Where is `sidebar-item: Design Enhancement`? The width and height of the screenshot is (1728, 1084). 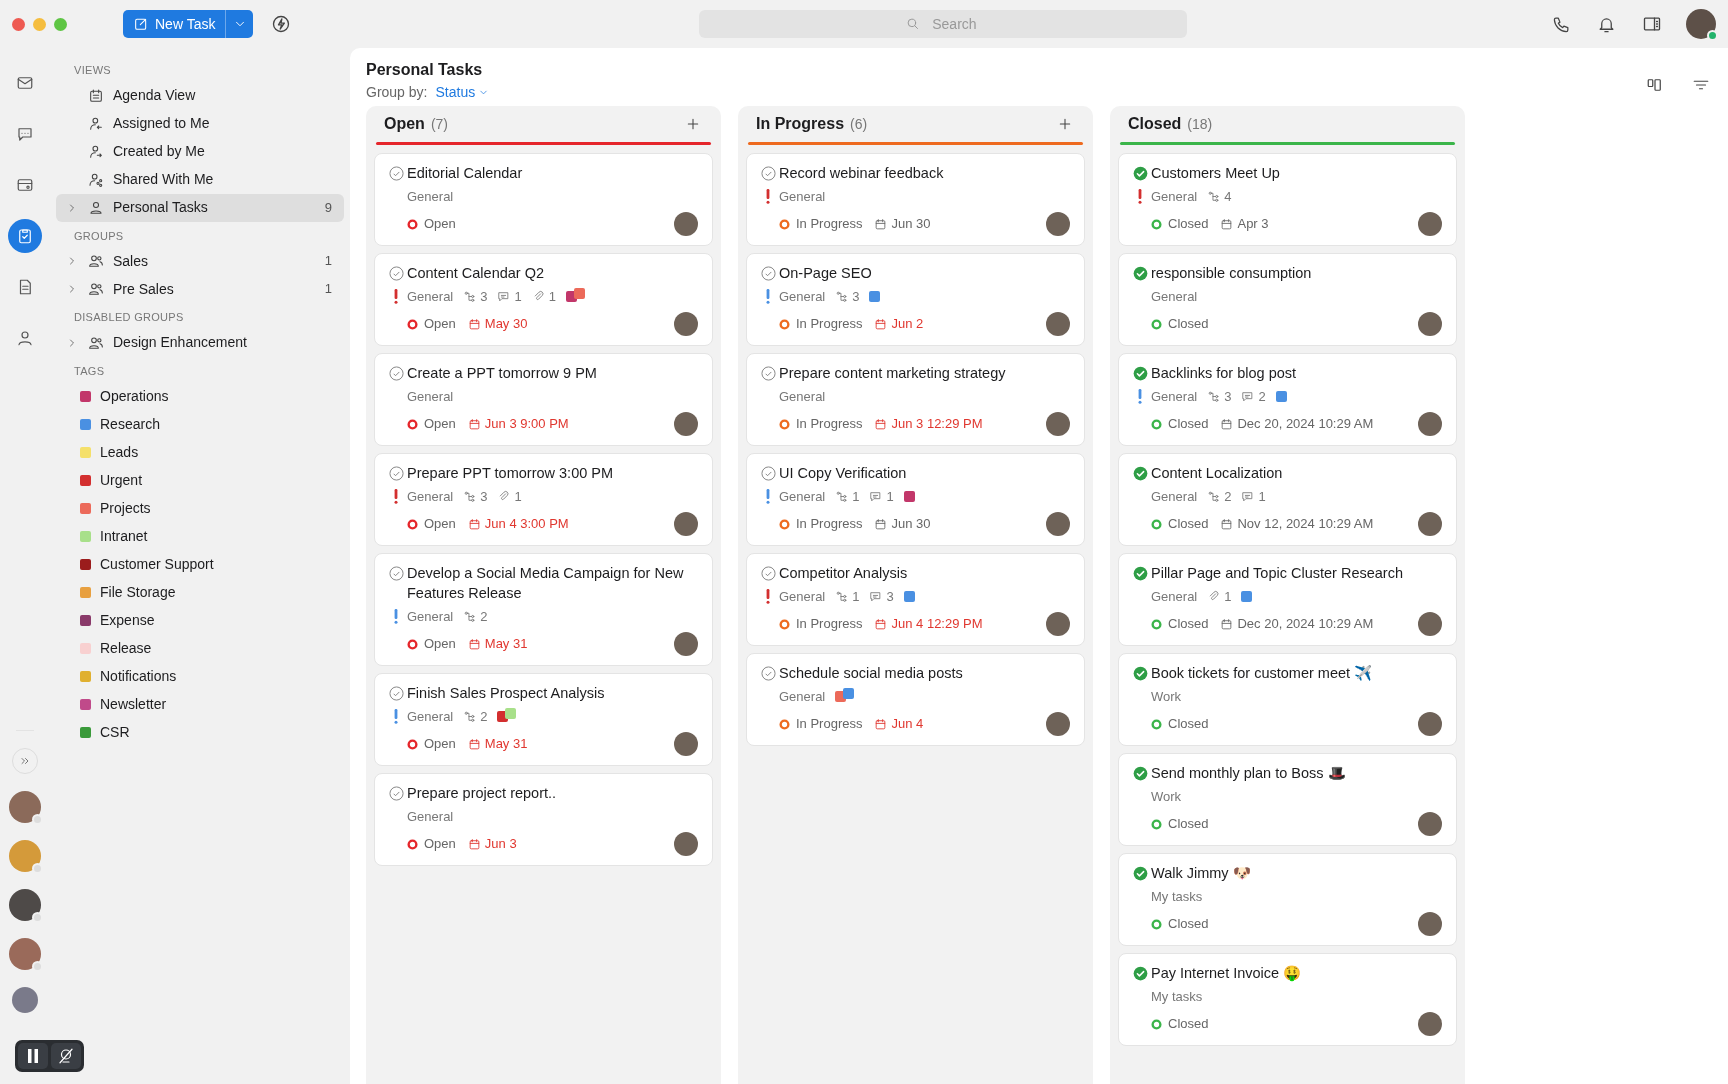 sidebar-item: Design Enhancement is located at coordinates (200, 342).